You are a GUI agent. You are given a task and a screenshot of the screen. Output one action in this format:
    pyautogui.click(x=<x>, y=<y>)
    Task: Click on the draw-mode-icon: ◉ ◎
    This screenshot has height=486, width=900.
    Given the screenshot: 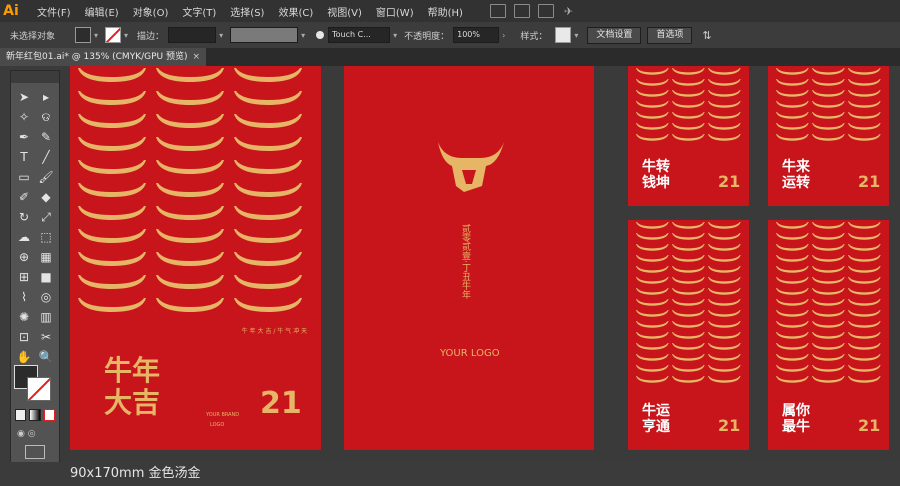 What is the action you would take?
    pyautogui.click(x=32, y=434)
    